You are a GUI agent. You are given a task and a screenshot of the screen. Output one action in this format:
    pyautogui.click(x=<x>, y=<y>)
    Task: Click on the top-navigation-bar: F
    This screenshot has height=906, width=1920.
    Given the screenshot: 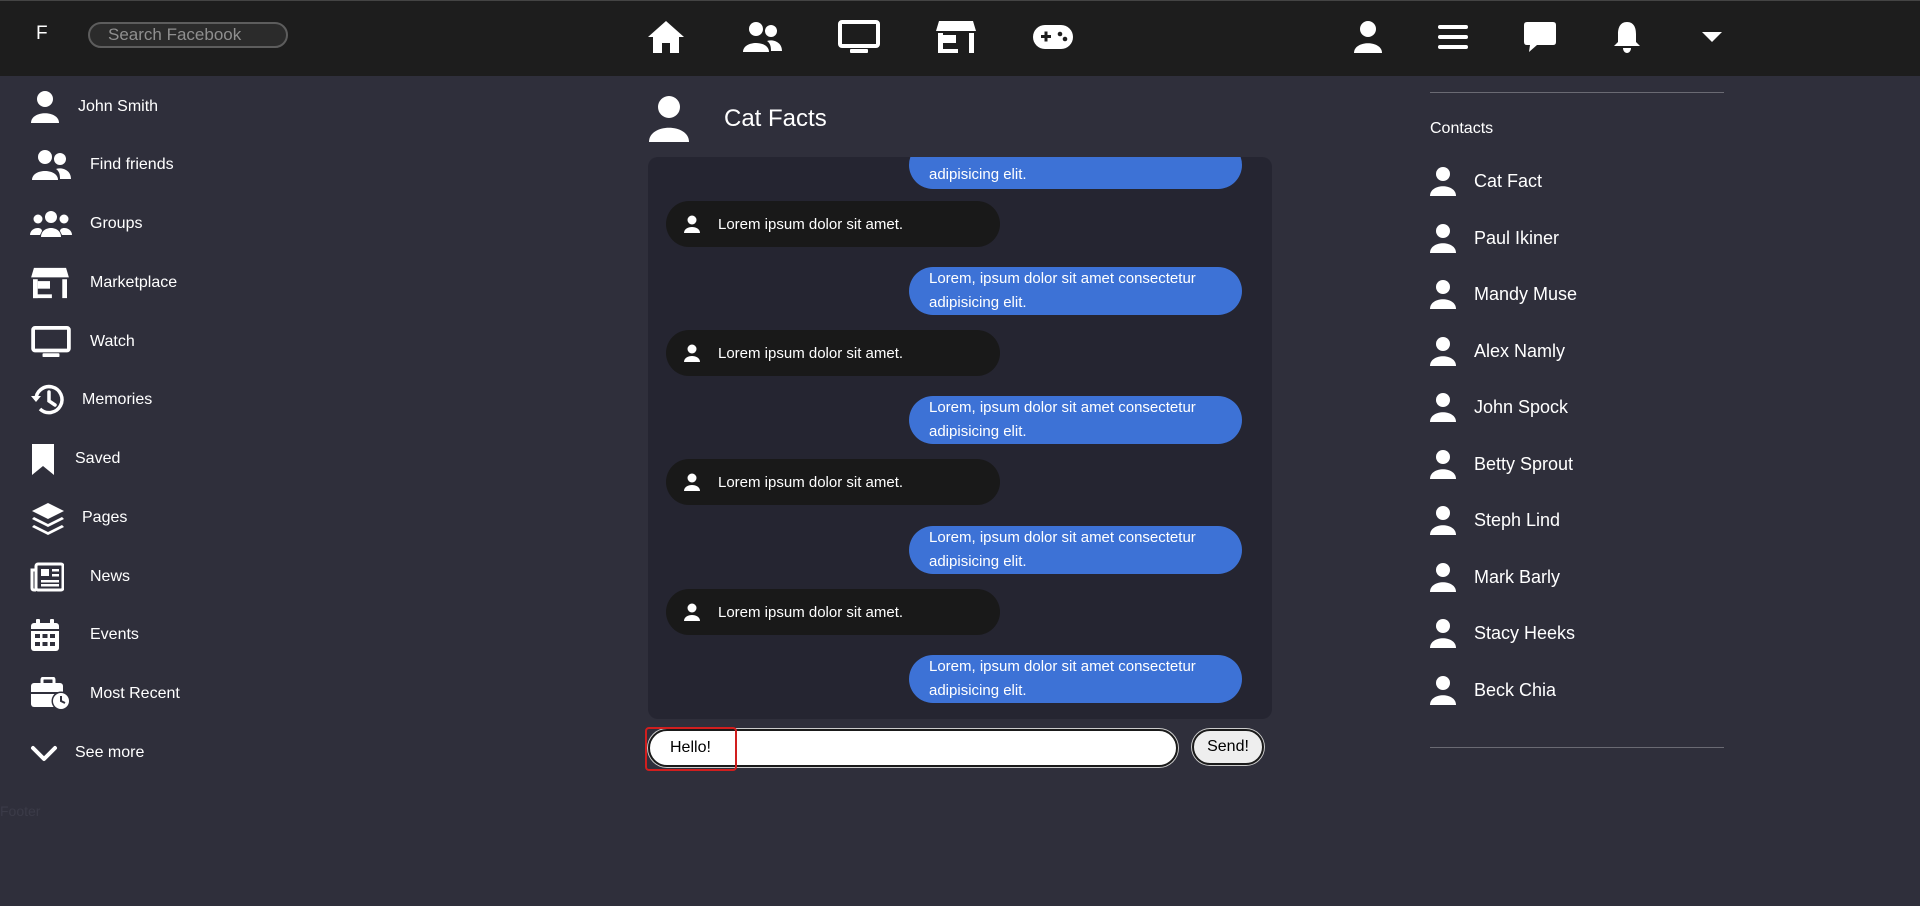 What is the action you would take?
    pyautogui.click(x=960, y=38)
    